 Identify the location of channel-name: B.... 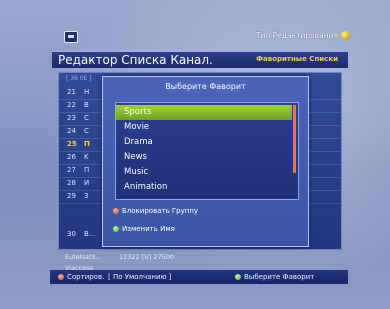
(90, 234).